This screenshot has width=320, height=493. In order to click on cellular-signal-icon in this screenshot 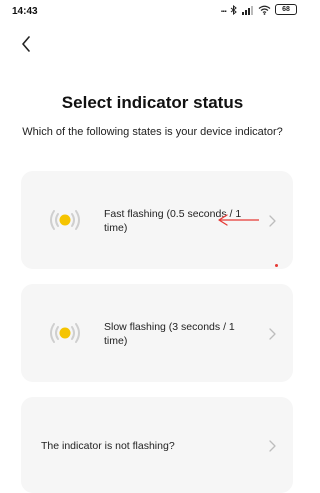, I will do `click(247, 10)`.